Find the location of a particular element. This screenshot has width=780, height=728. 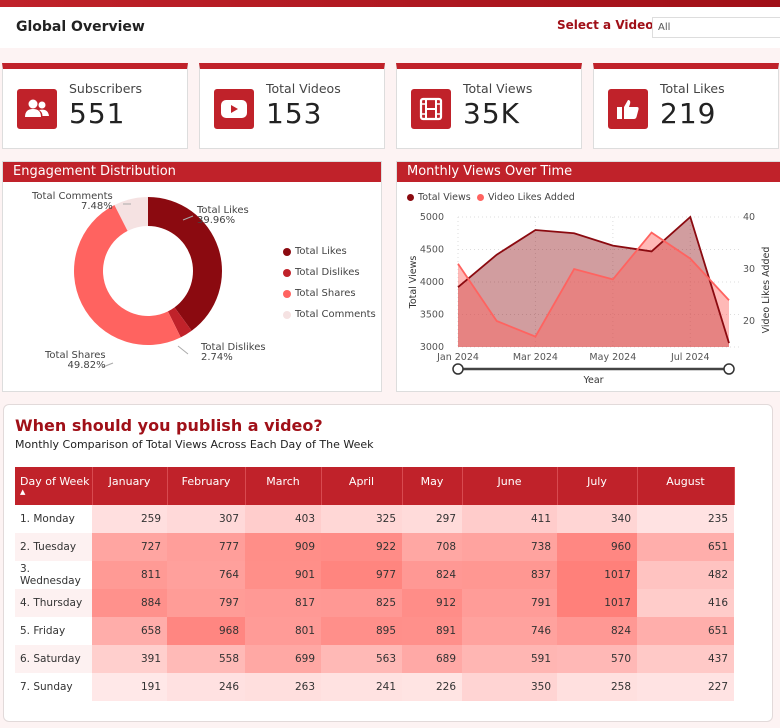

table-cell: 482 is located at coordinates (685, 575).